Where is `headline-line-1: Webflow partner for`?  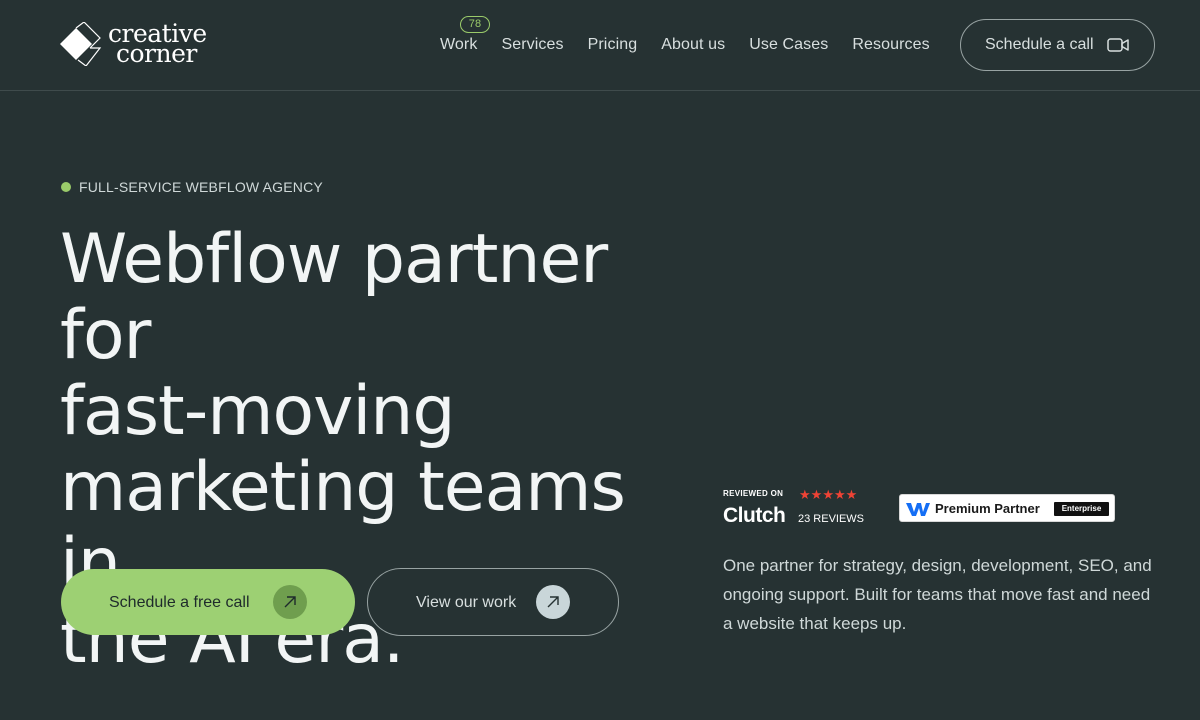 headline-line-1: Webflow partner for is located at coordinates (334, 297).